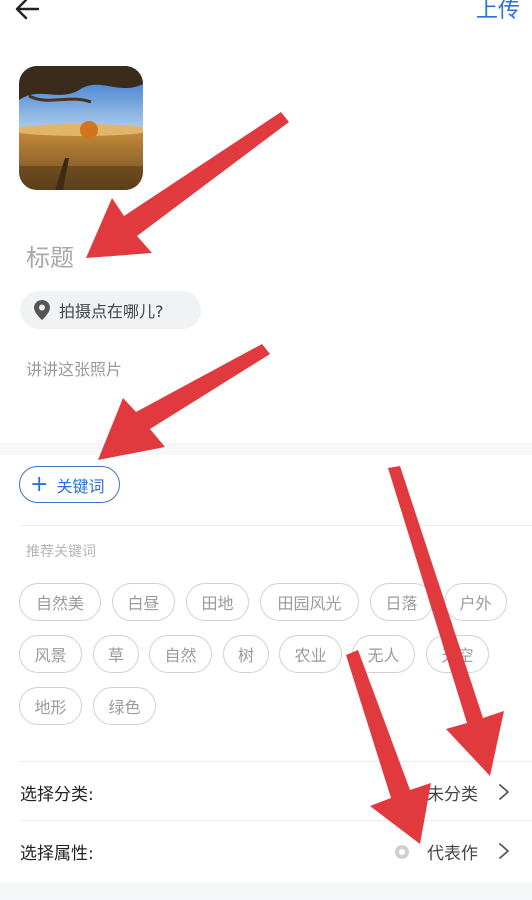  What do you see at coordinates (402, 852) in the screenshot?
I see `badge-icon` at bounding box center [402, 852].